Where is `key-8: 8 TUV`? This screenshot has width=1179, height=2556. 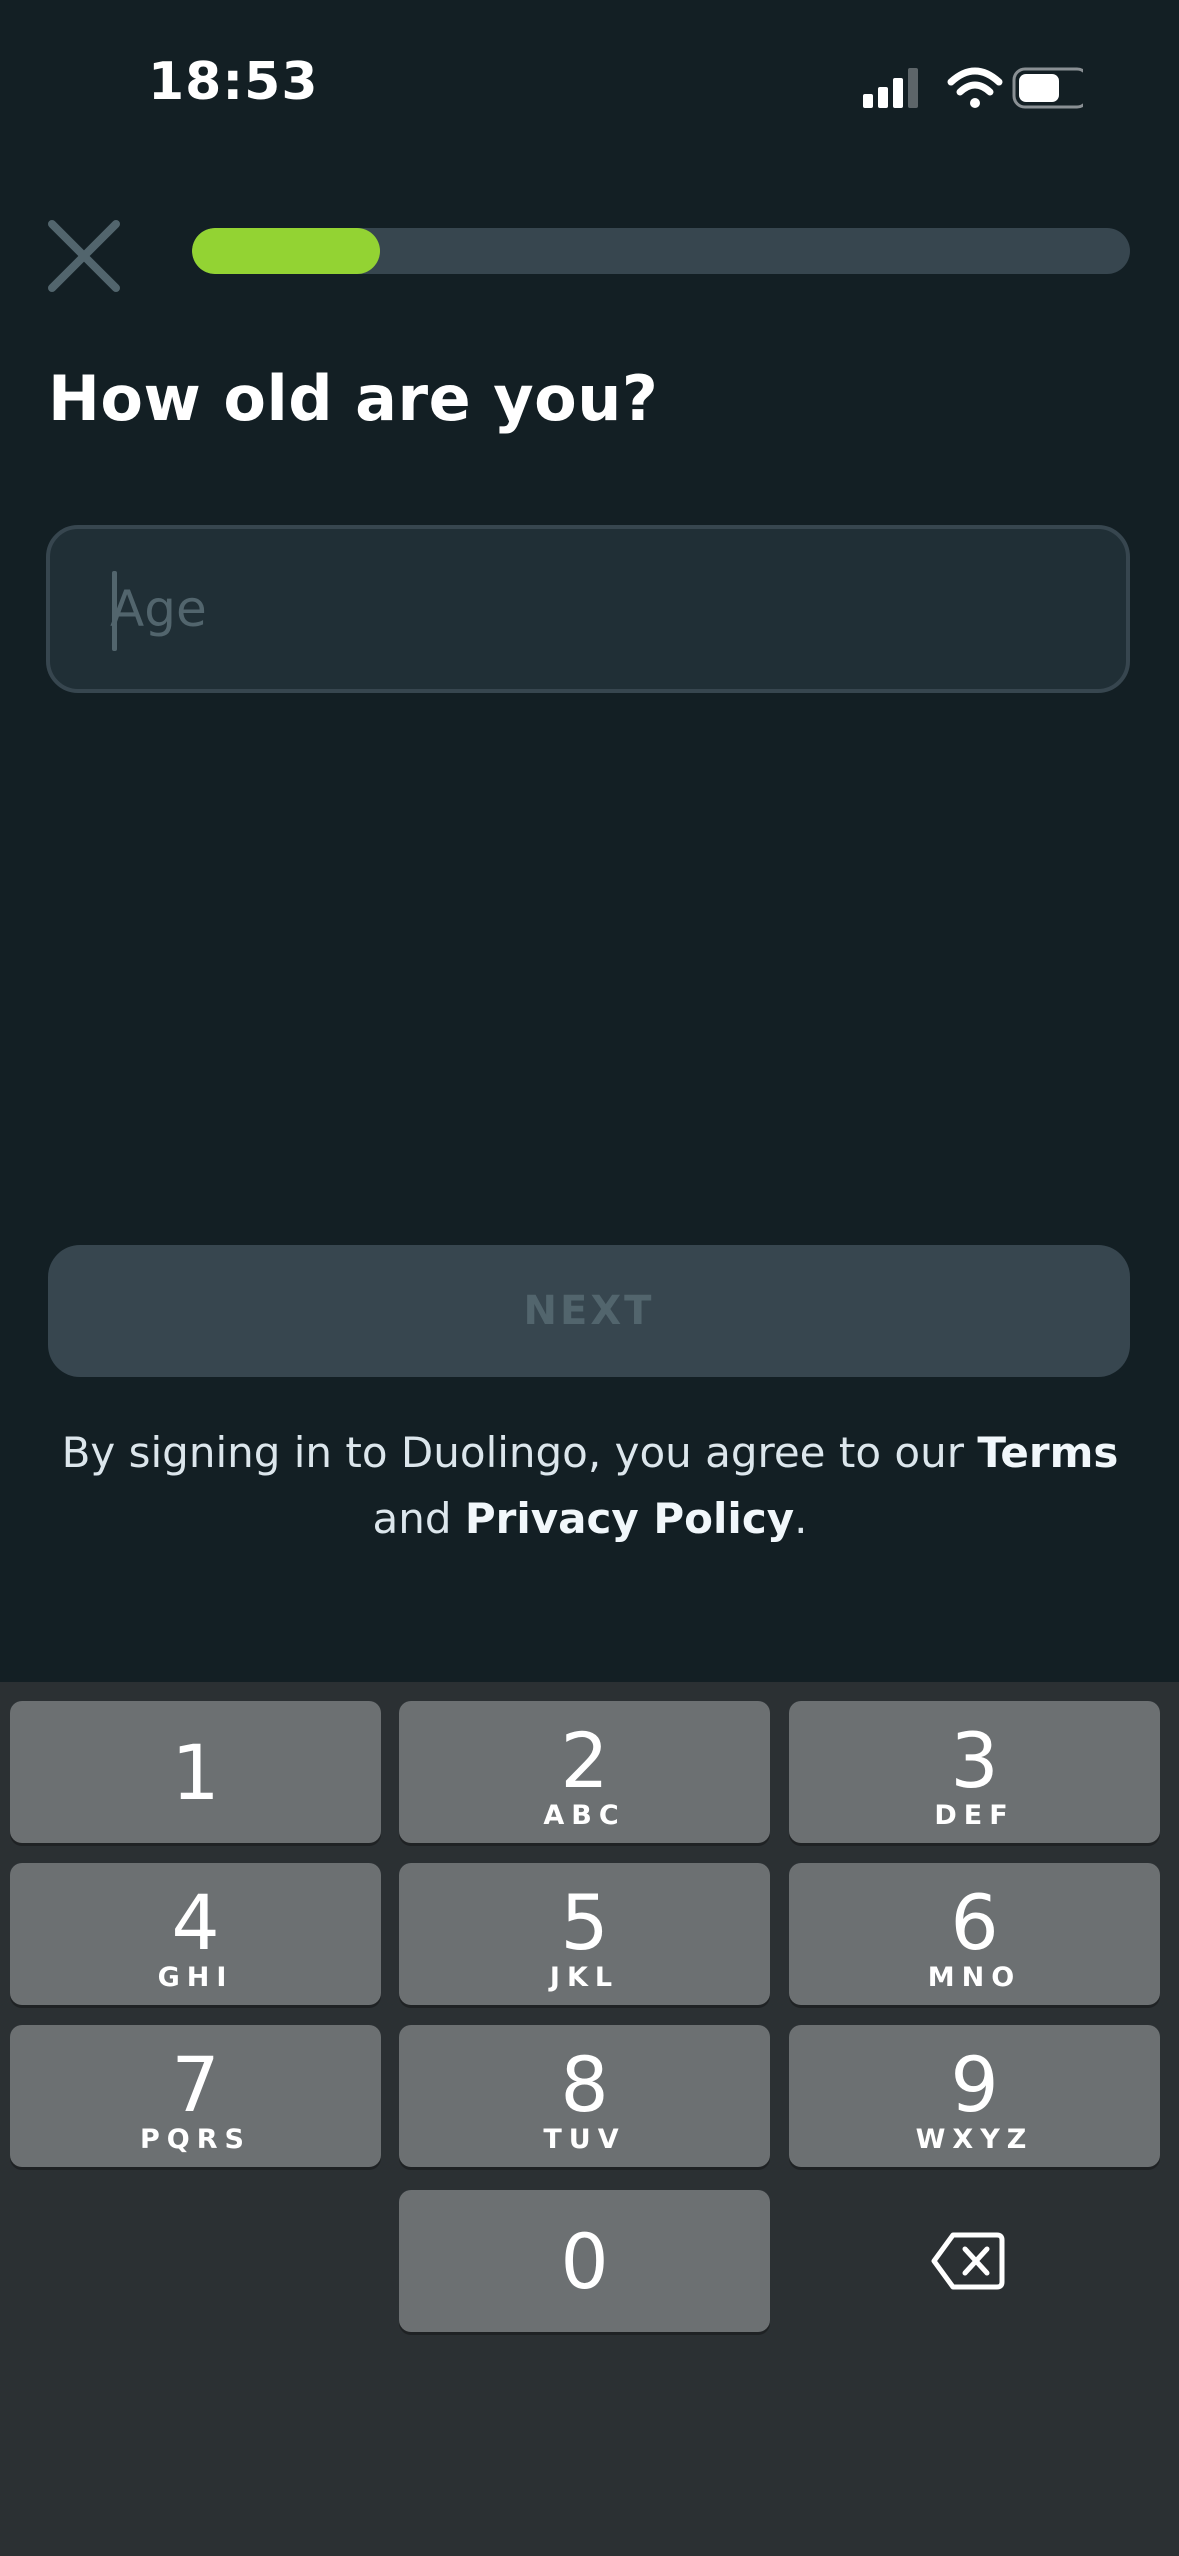
key-8: 8 TUV is located at coordinates (584, 2096).